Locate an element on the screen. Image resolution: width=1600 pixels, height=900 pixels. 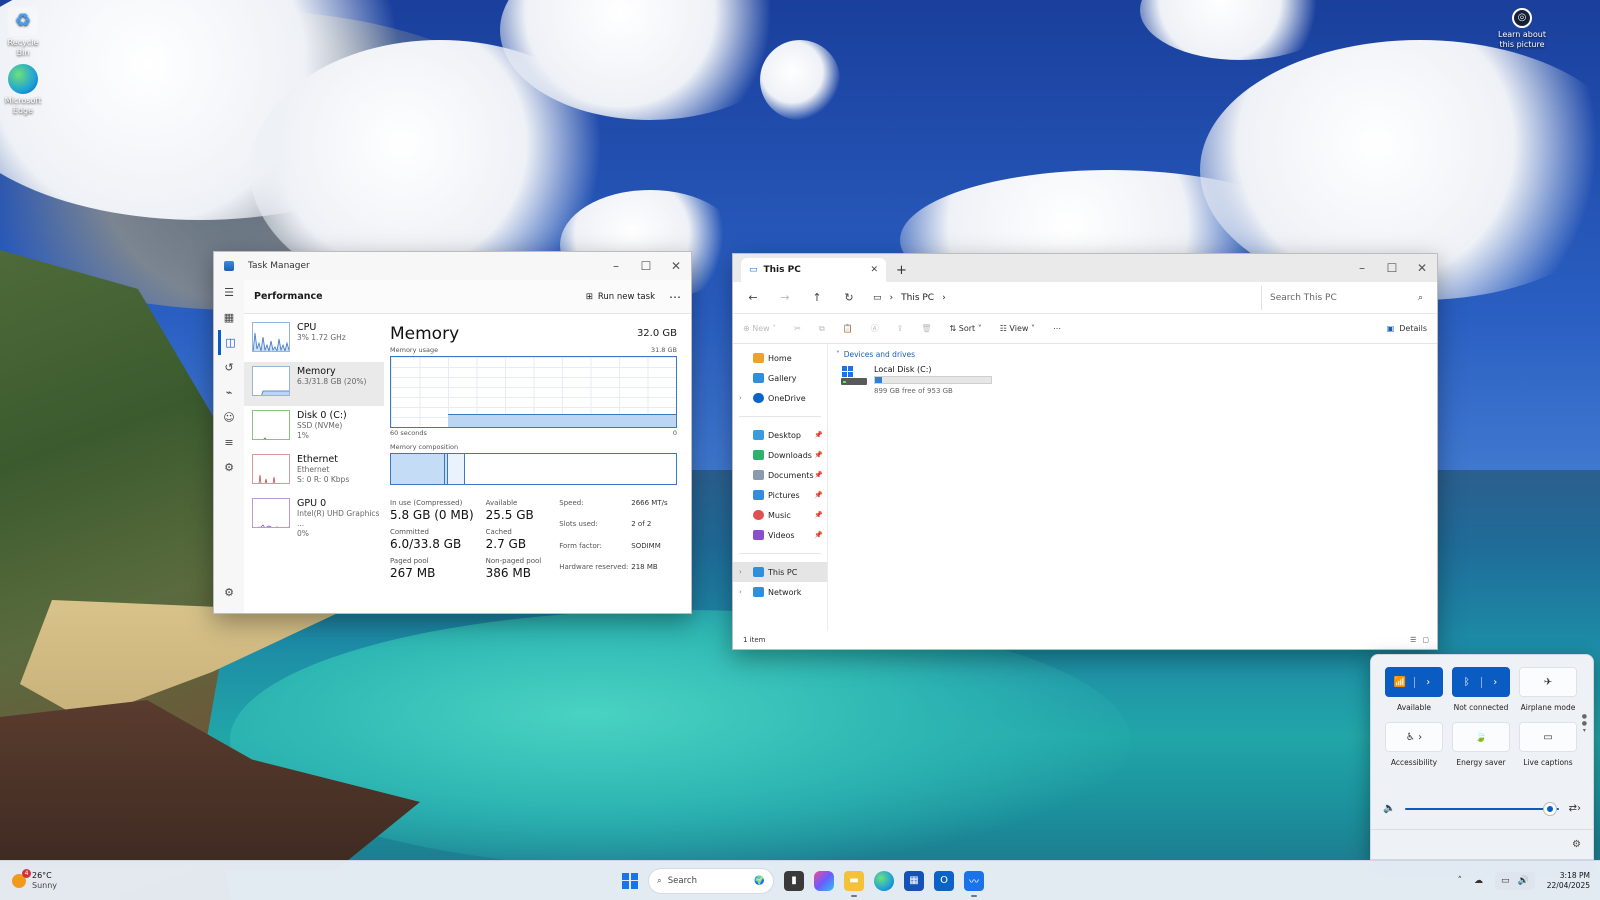
sidebar-item-music: Music 📌 is located at coordinates (780, 515).